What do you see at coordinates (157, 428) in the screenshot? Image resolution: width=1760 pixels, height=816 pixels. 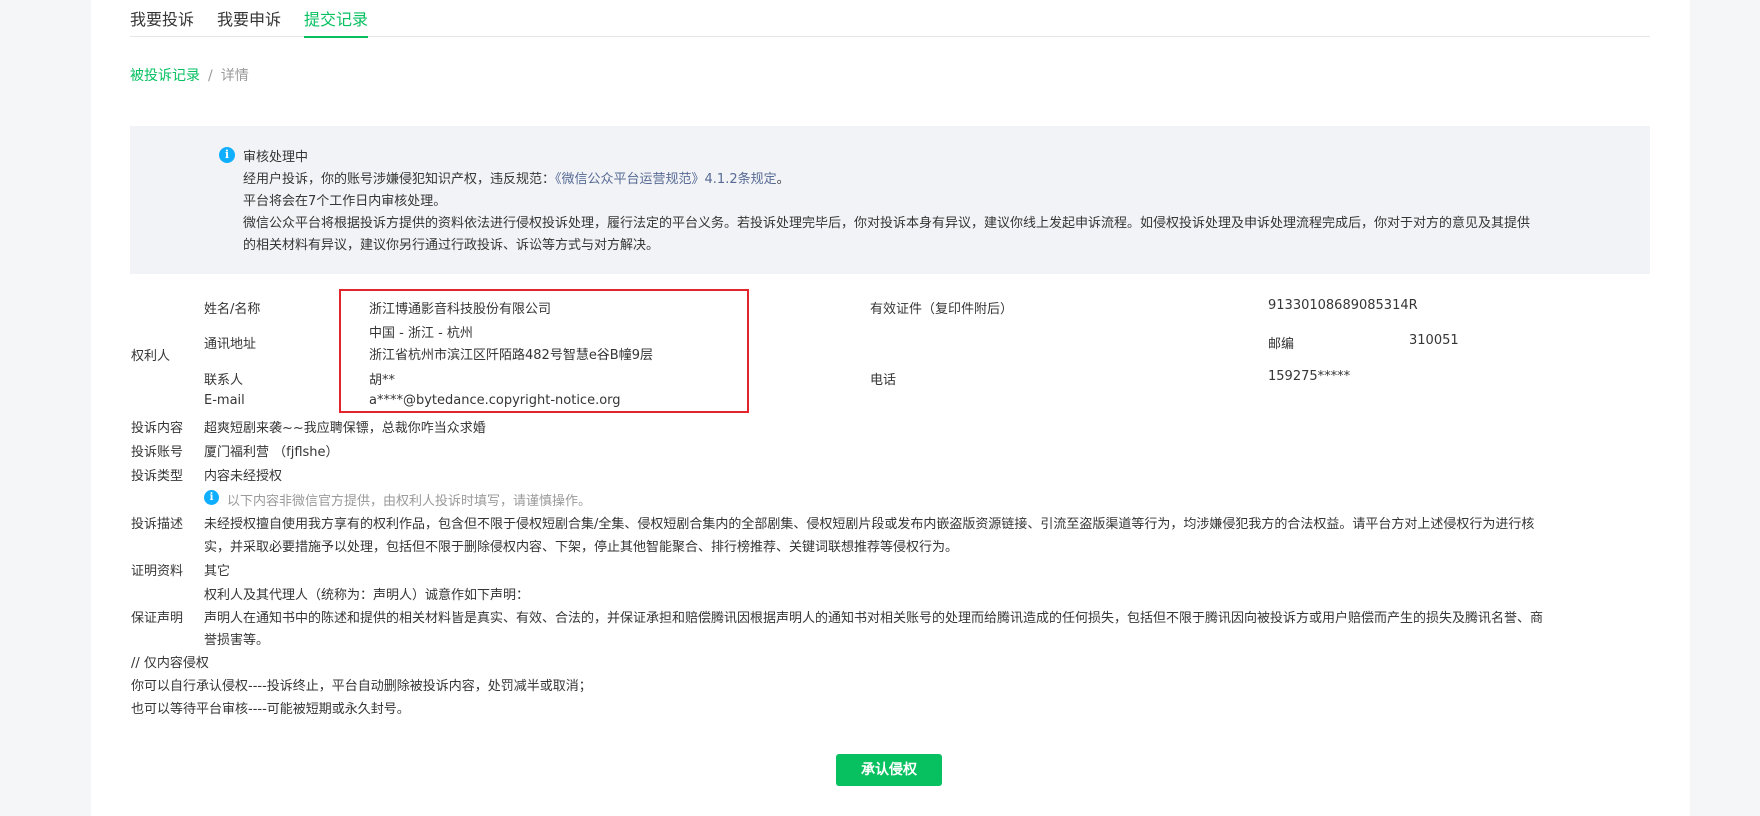 I see `complaint-content-label: 投诉内容` at bounding box center [157, 428].